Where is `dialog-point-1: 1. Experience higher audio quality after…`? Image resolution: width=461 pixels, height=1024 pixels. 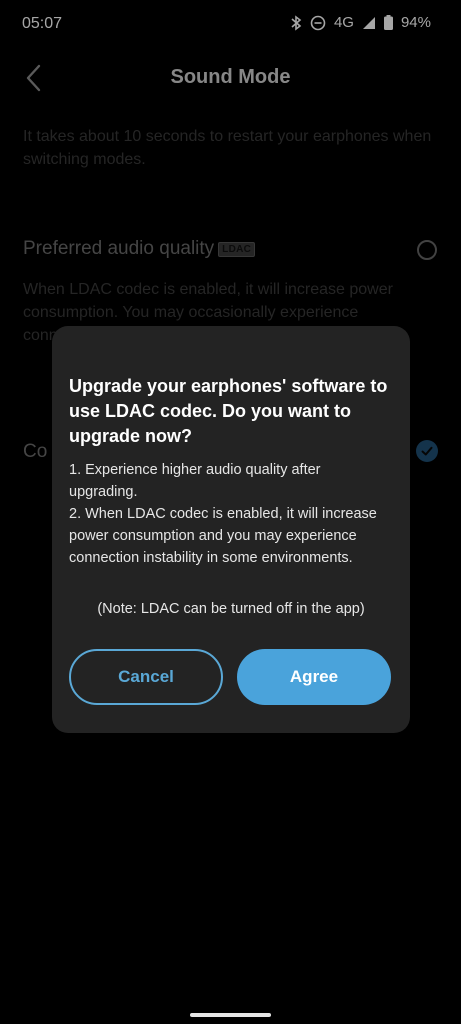
dialog-point-1: 1. Experience higher audio quality after… is located at coordinates (195, 481).